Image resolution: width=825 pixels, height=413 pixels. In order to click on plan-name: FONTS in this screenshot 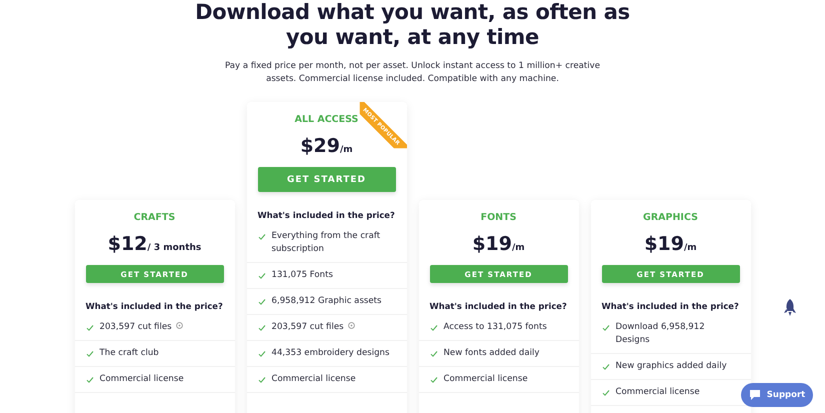, I will do `click(498, 217)`.